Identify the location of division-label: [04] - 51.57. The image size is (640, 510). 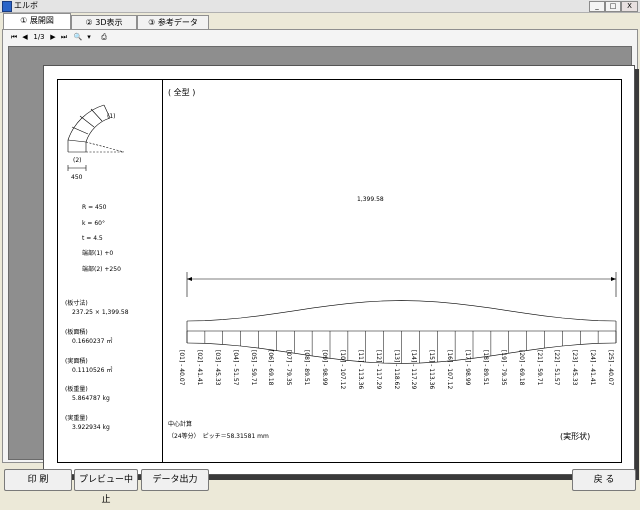
(235, 368).